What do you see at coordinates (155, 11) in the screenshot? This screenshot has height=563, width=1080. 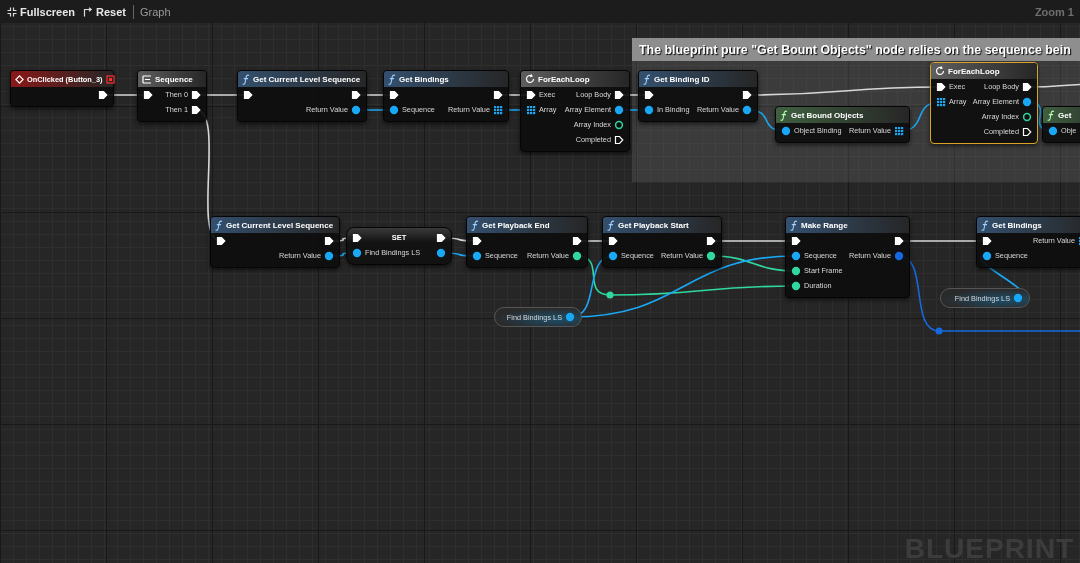 I see `breadcrumb: Graph` at bounding box center [155, 11].